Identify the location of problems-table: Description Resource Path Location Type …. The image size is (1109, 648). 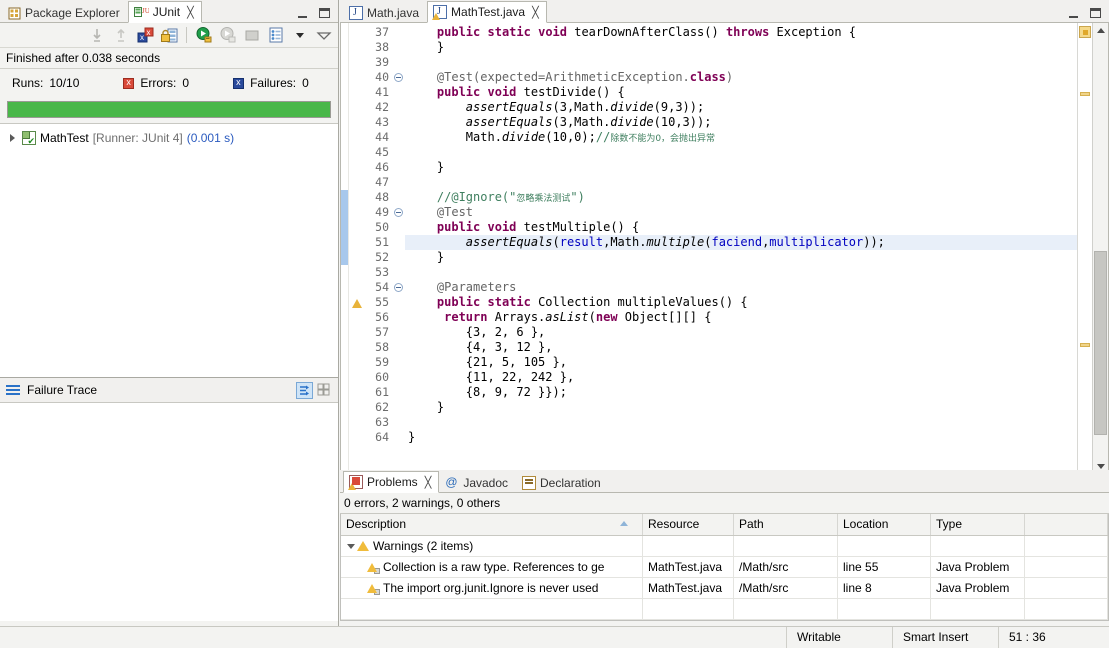
(724, 567).